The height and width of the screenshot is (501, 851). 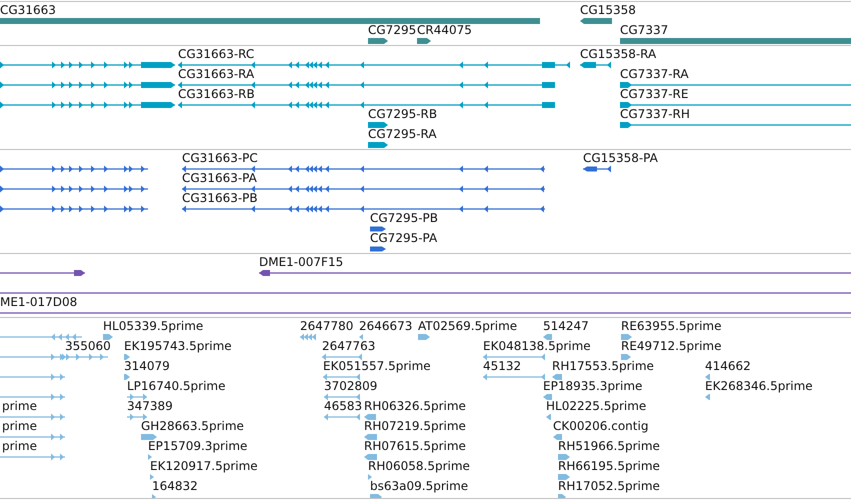 I want to click on feature-label: CG31663-RA, so click(x=216, y=74).